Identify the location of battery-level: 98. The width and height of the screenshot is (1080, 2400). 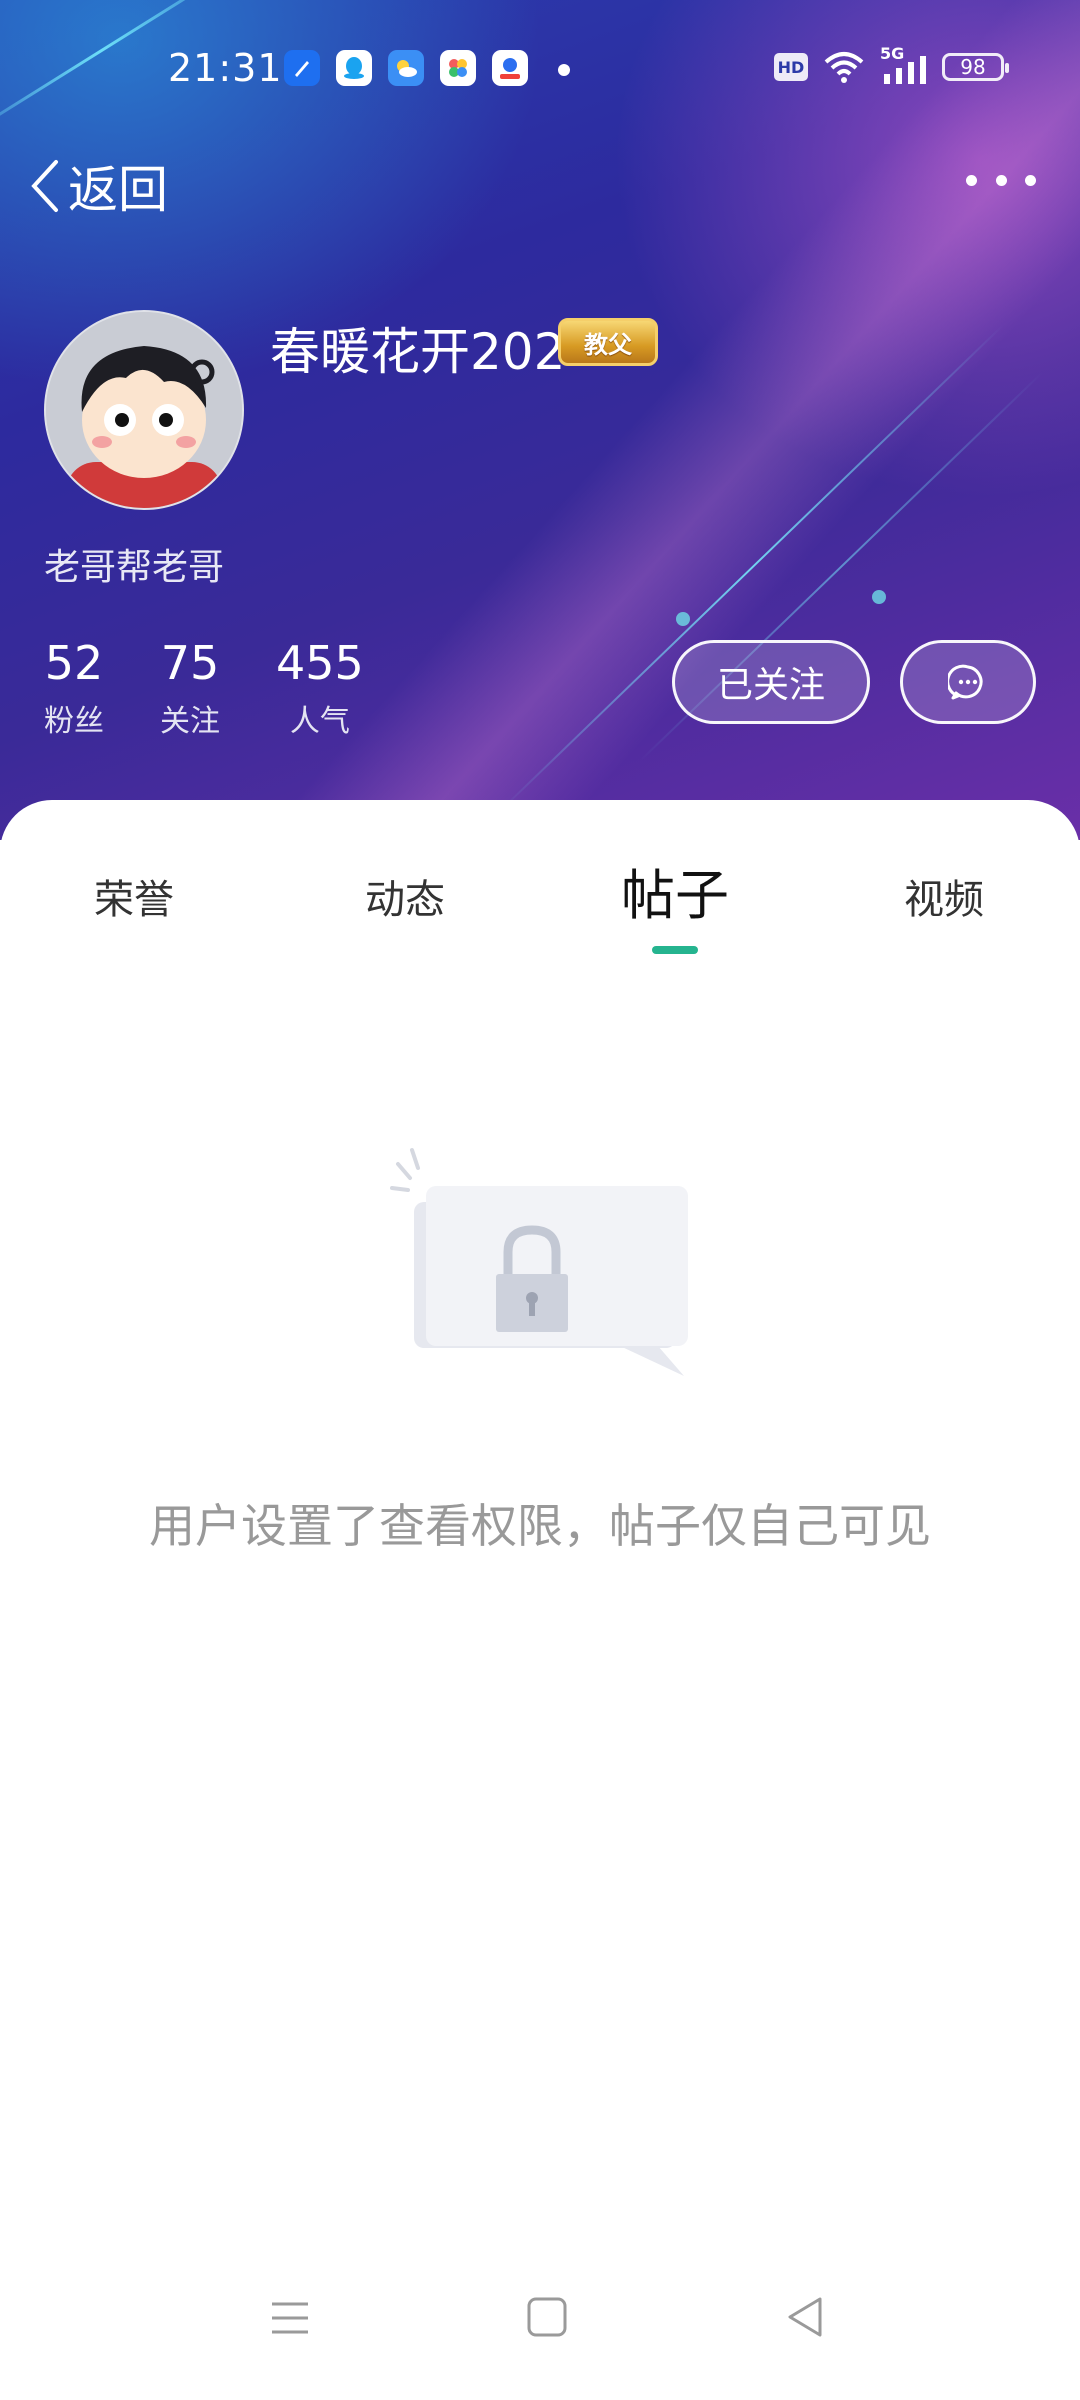
(973, 67).